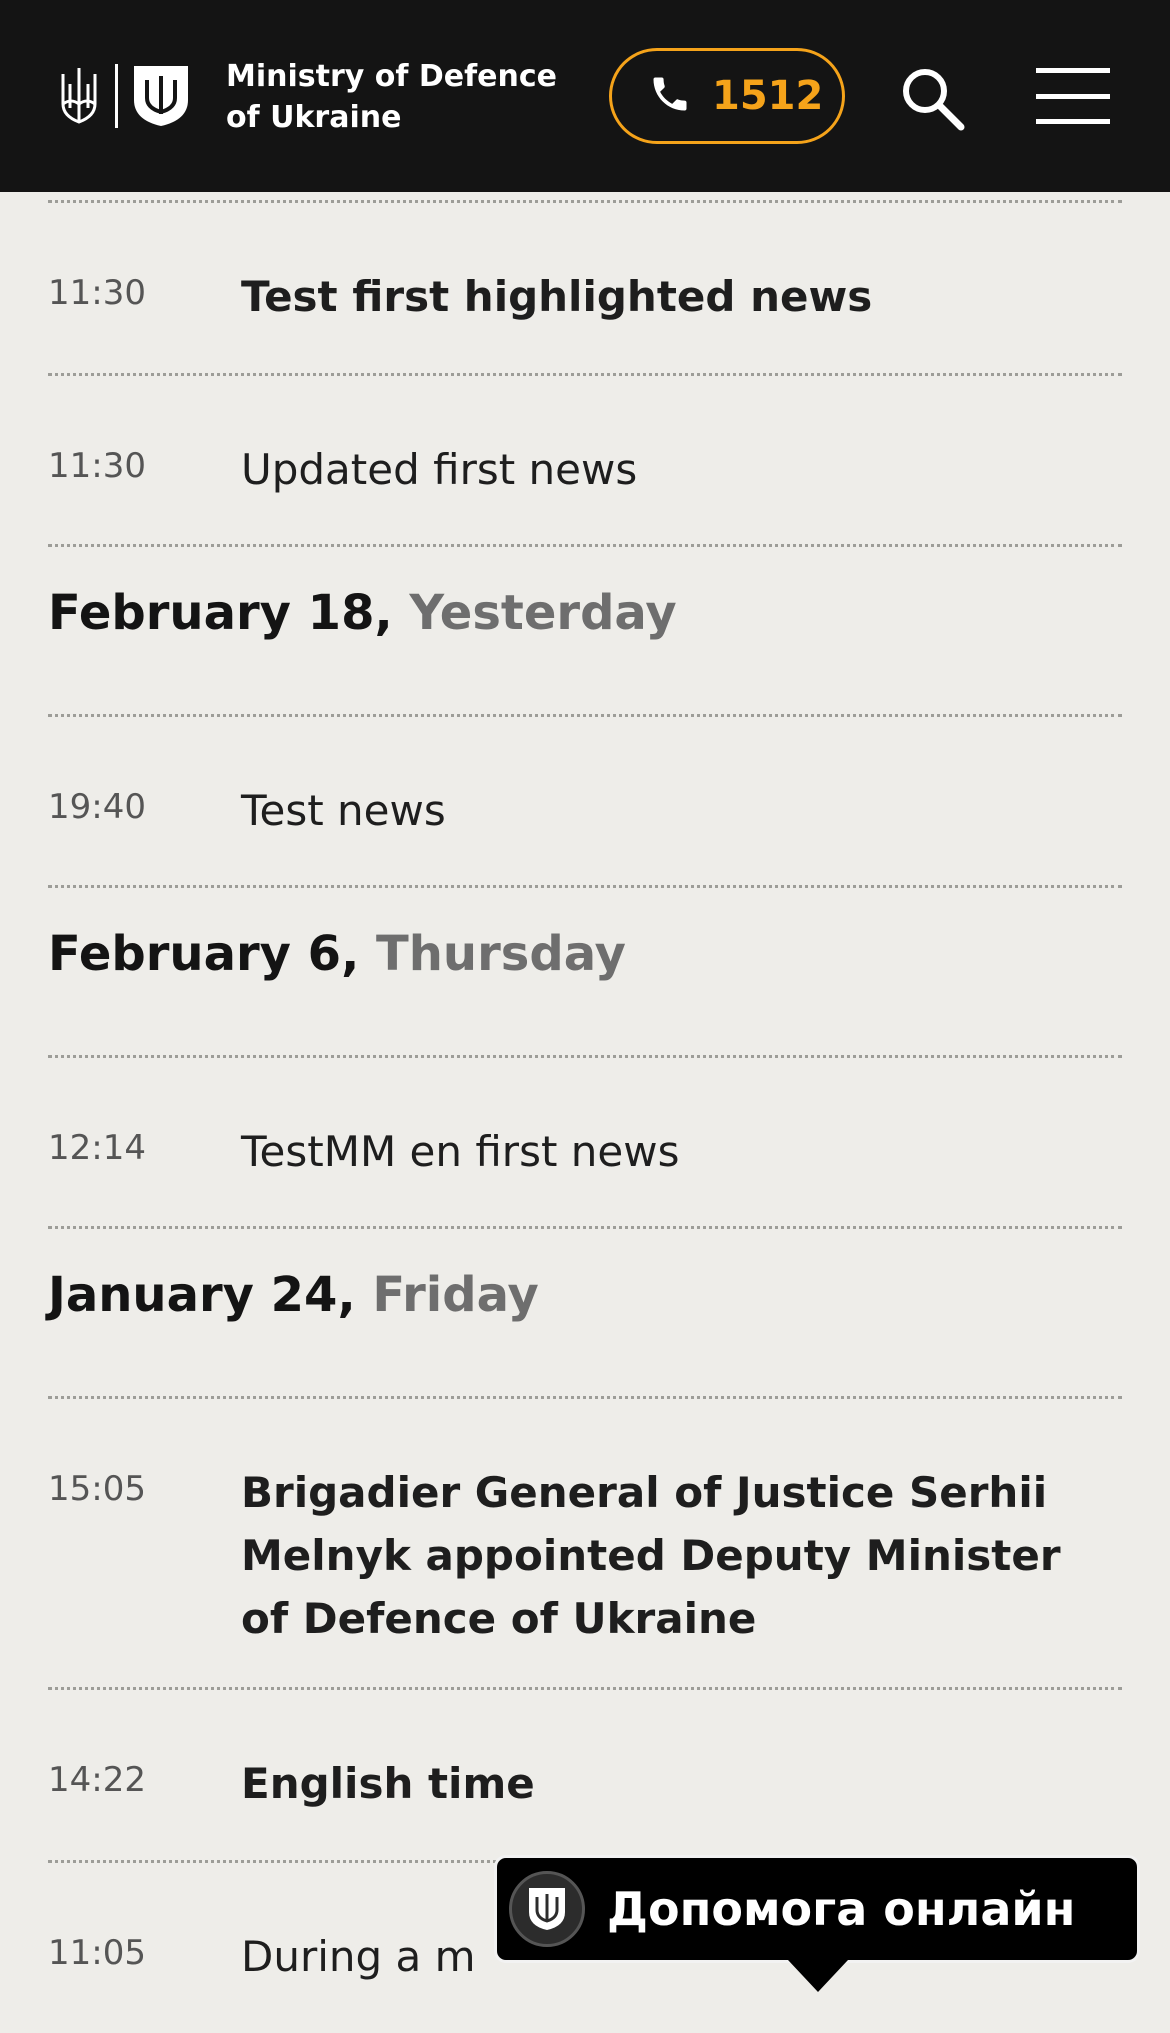 This screenshot has height=2033, width=1170. I want to click on date-weekday: Friday, so click(455, 1295).